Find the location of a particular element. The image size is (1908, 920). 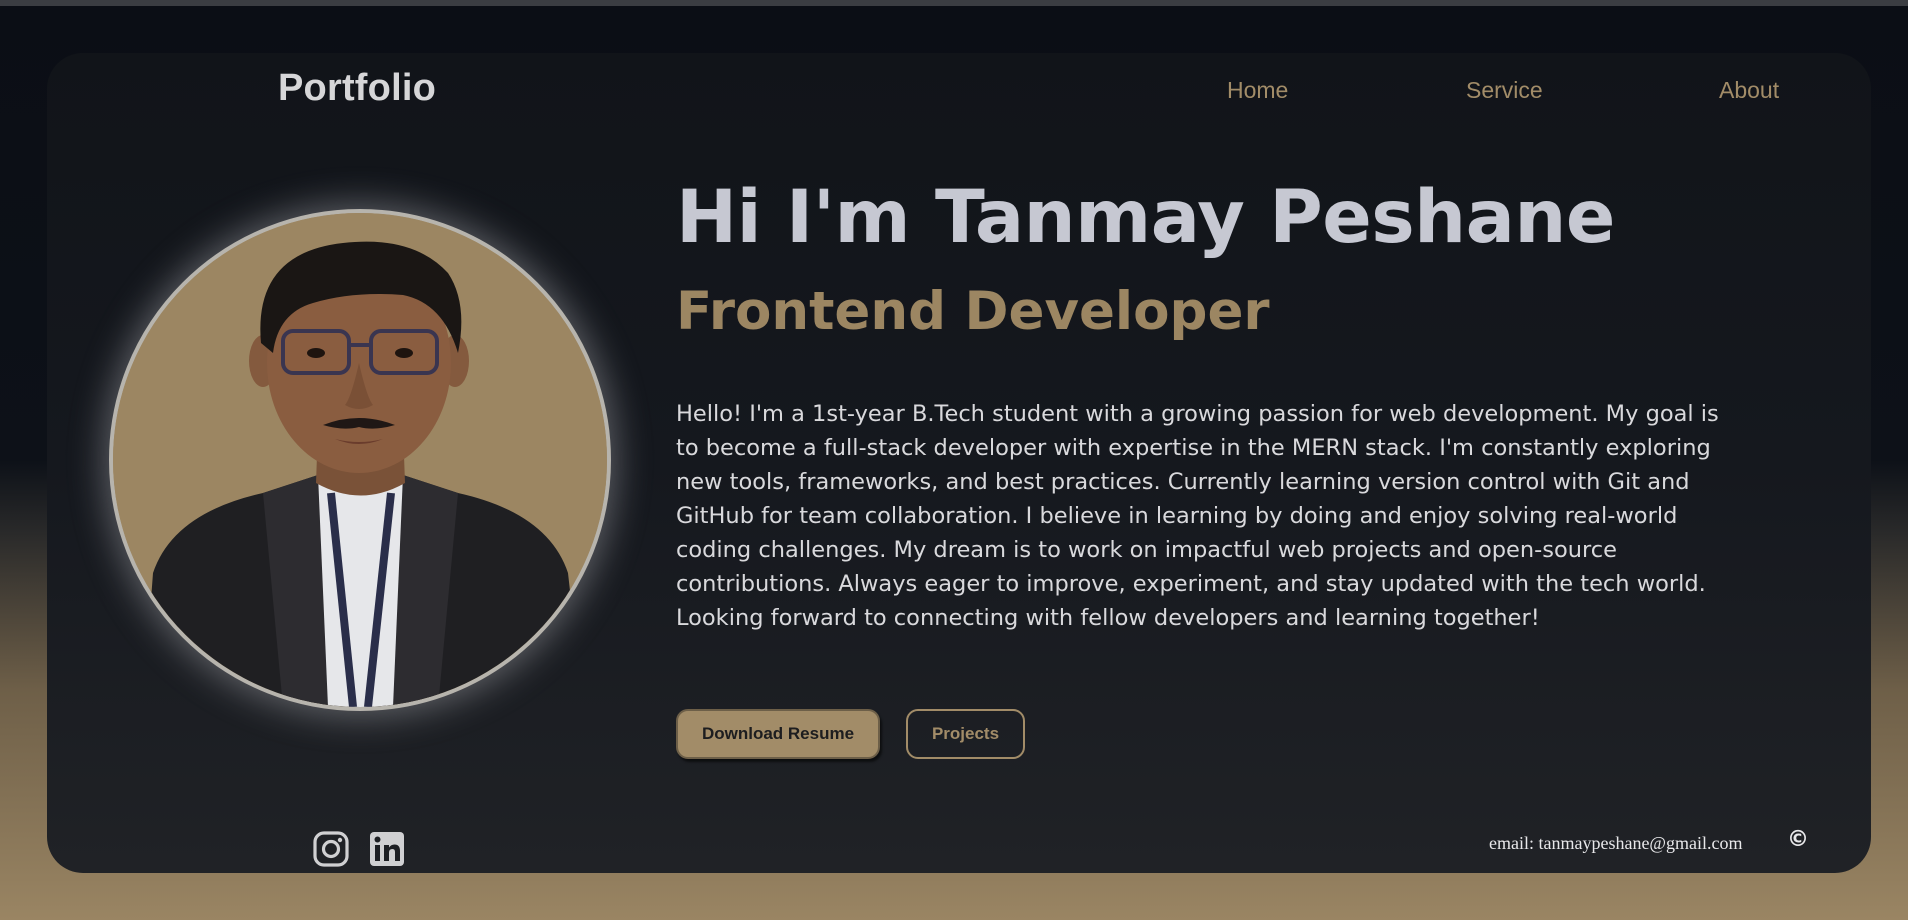

nav-home: Home is located at coordinates (1257, 90).